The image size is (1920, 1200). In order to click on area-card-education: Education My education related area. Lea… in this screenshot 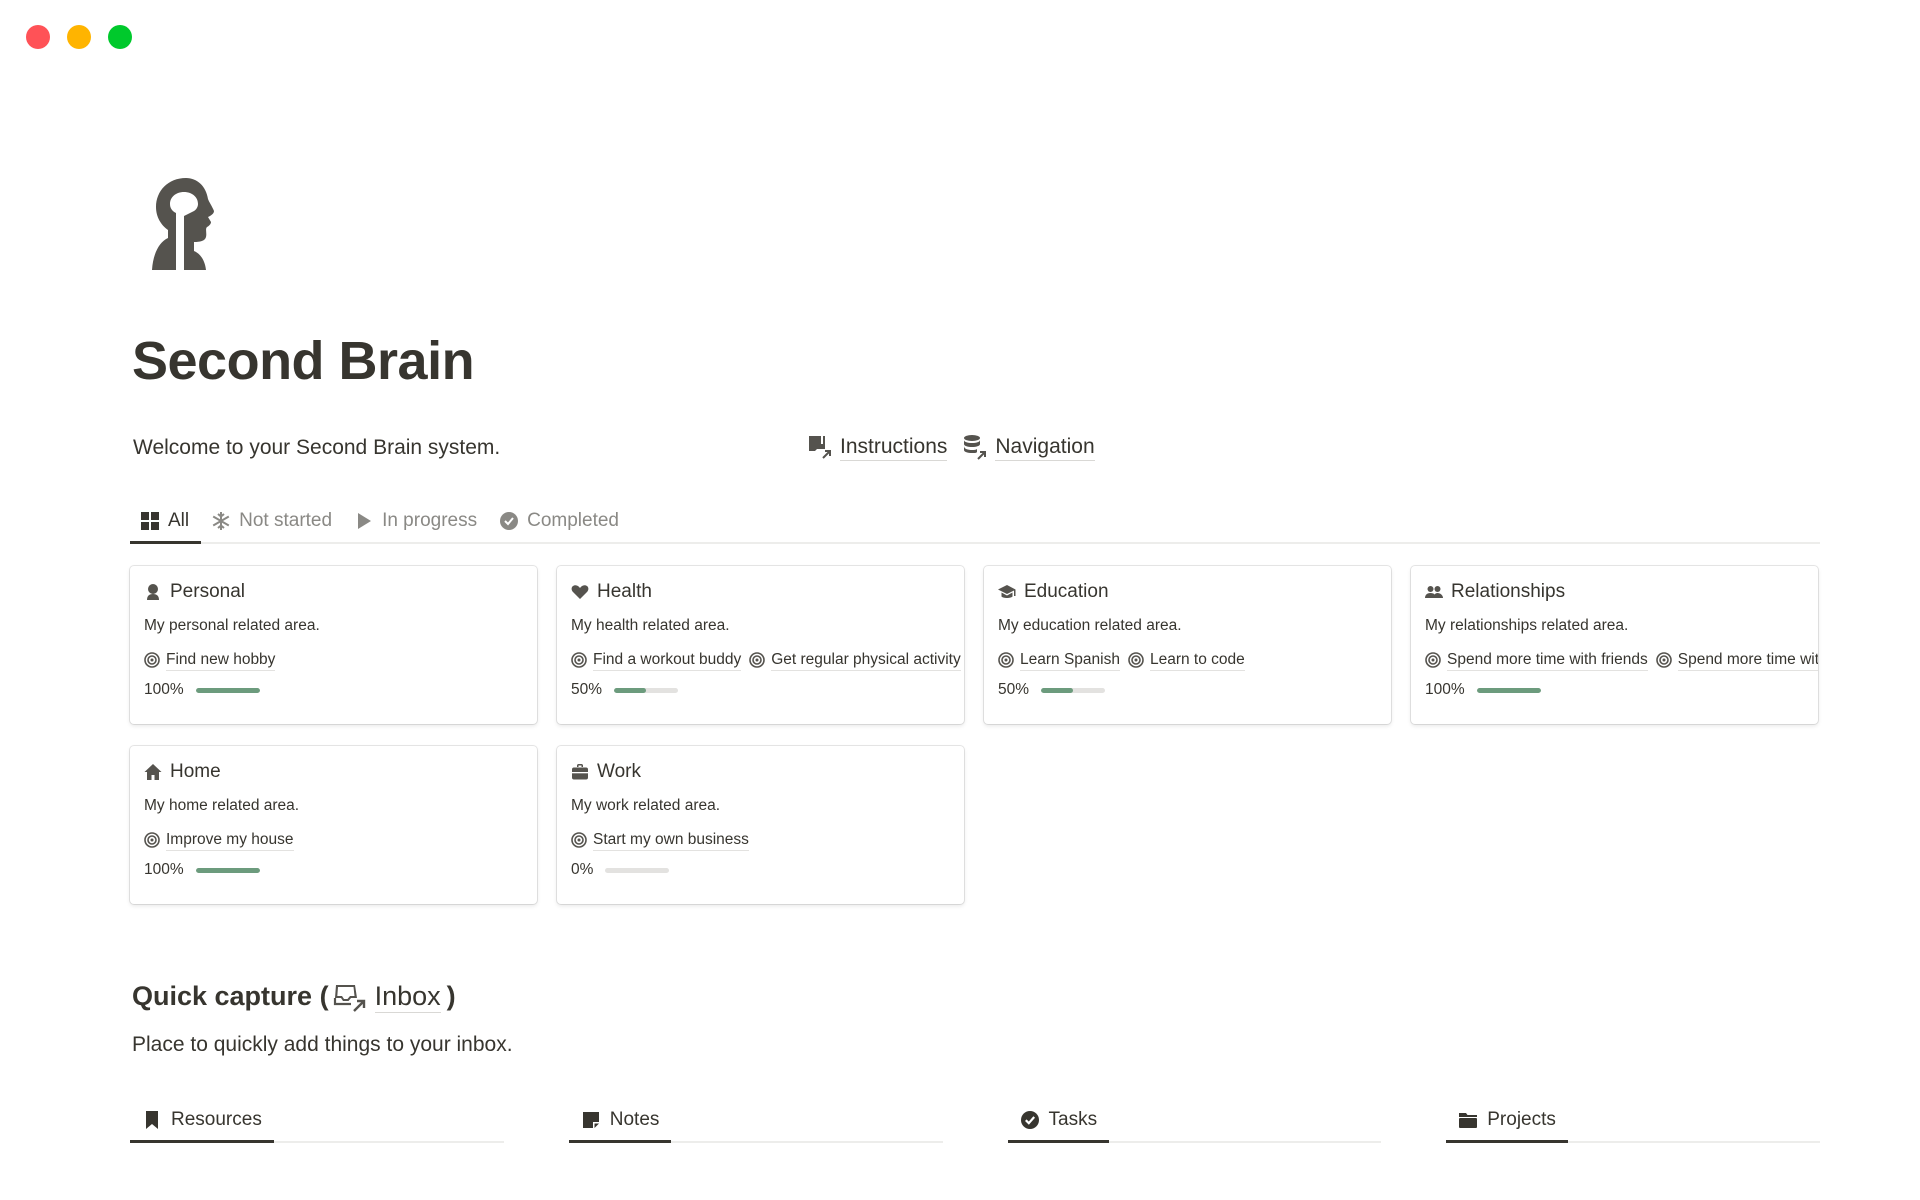, I will do `click(1187, 645)`.